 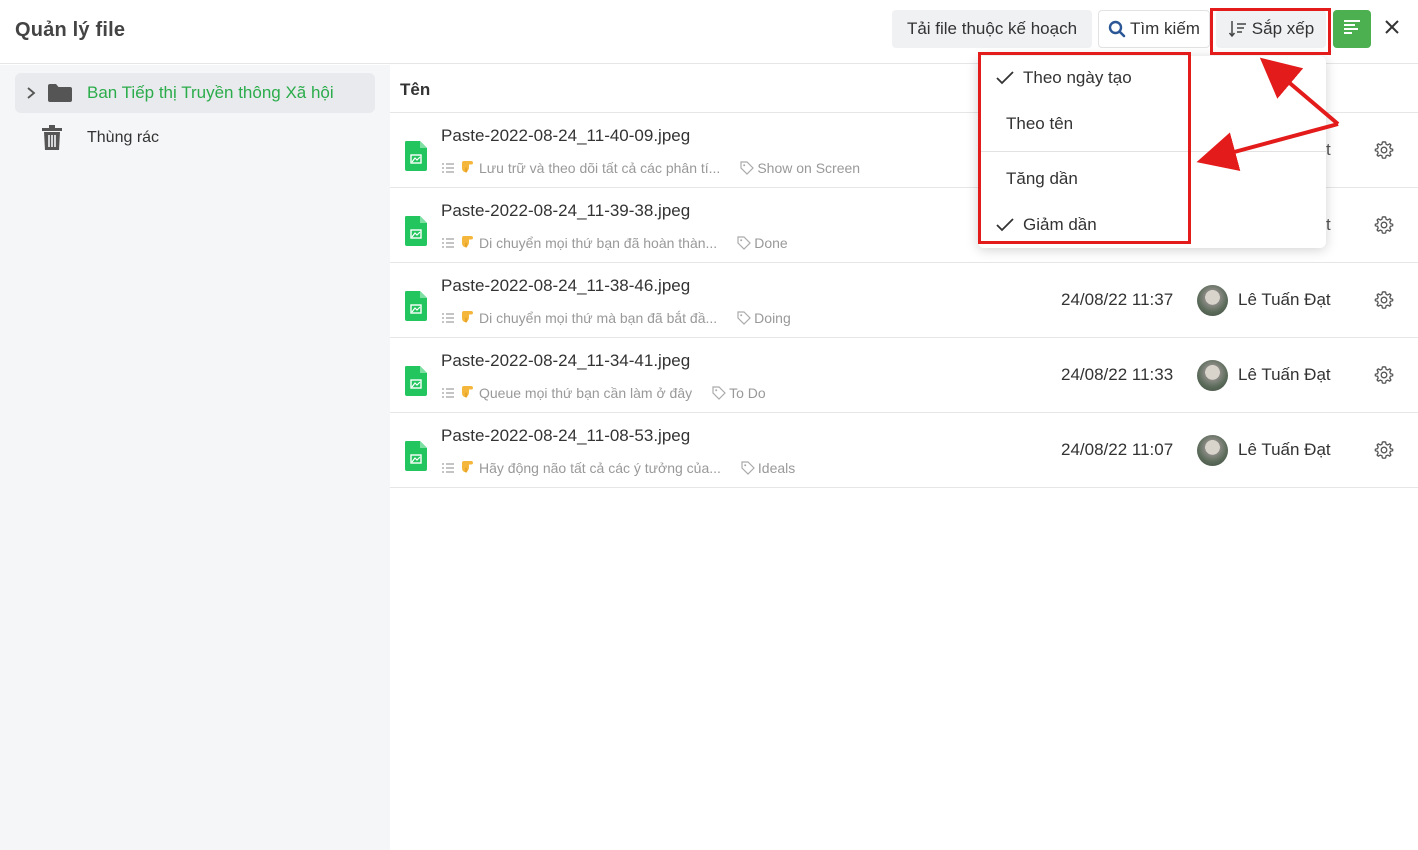 I want to click on sort-button: Sắp xếp, so click(x=1271, y=29).